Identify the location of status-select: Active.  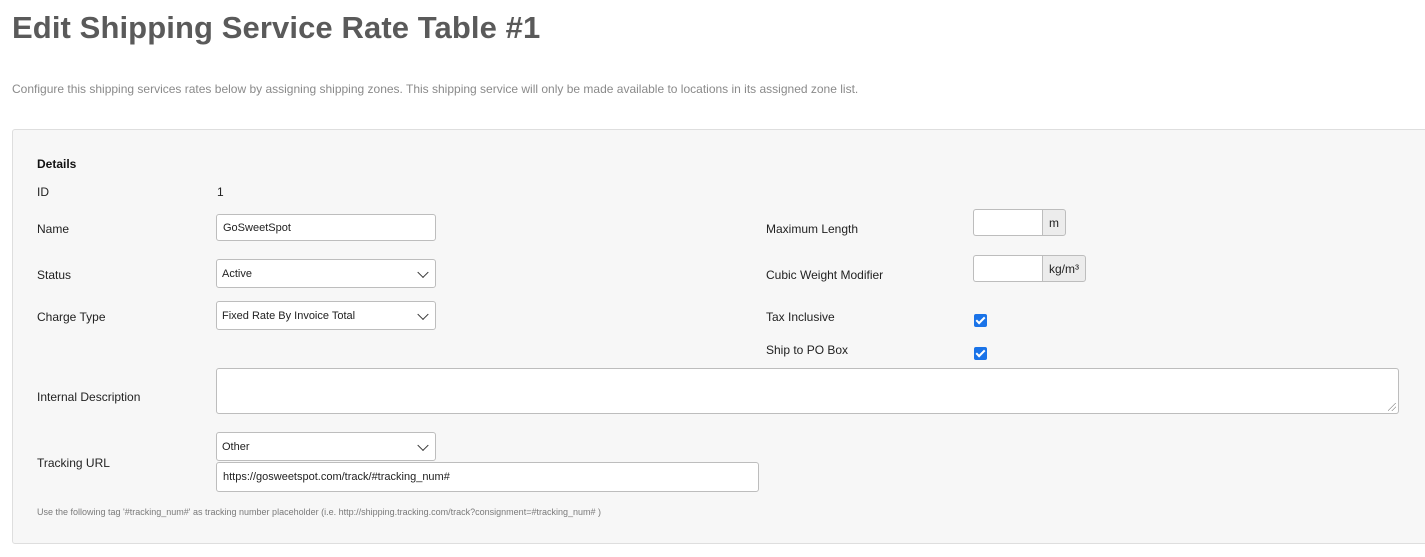
(326, 273).